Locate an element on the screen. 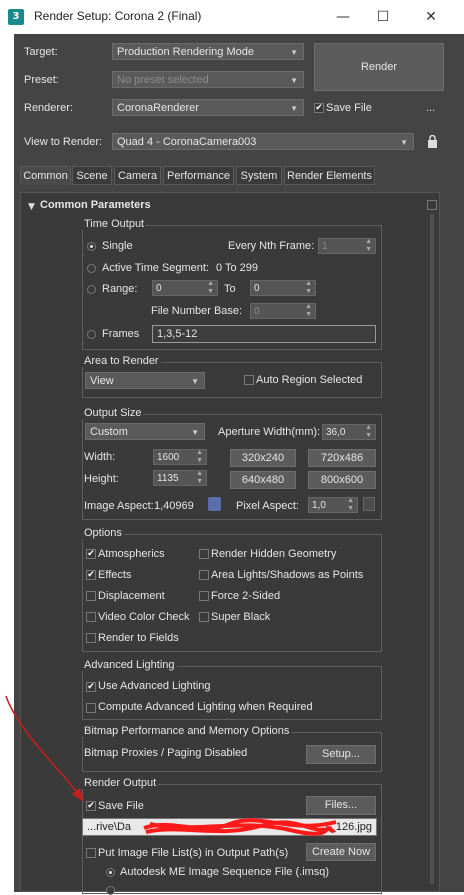 Image resolution: width=464 pixels, height=895 pixels. window-title: Render Setup: Corona 2 (Final) is located at coordinates (118, 16).